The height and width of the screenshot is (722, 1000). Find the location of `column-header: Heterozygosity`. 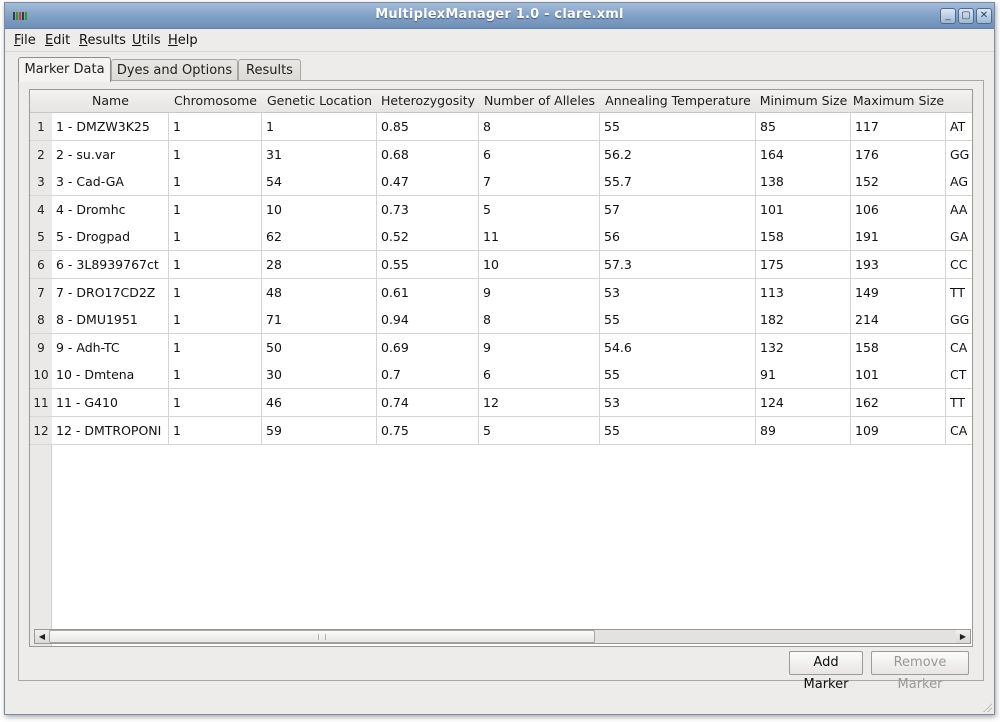

column-header: Heterozygosity is located at coordinates (428, 101).